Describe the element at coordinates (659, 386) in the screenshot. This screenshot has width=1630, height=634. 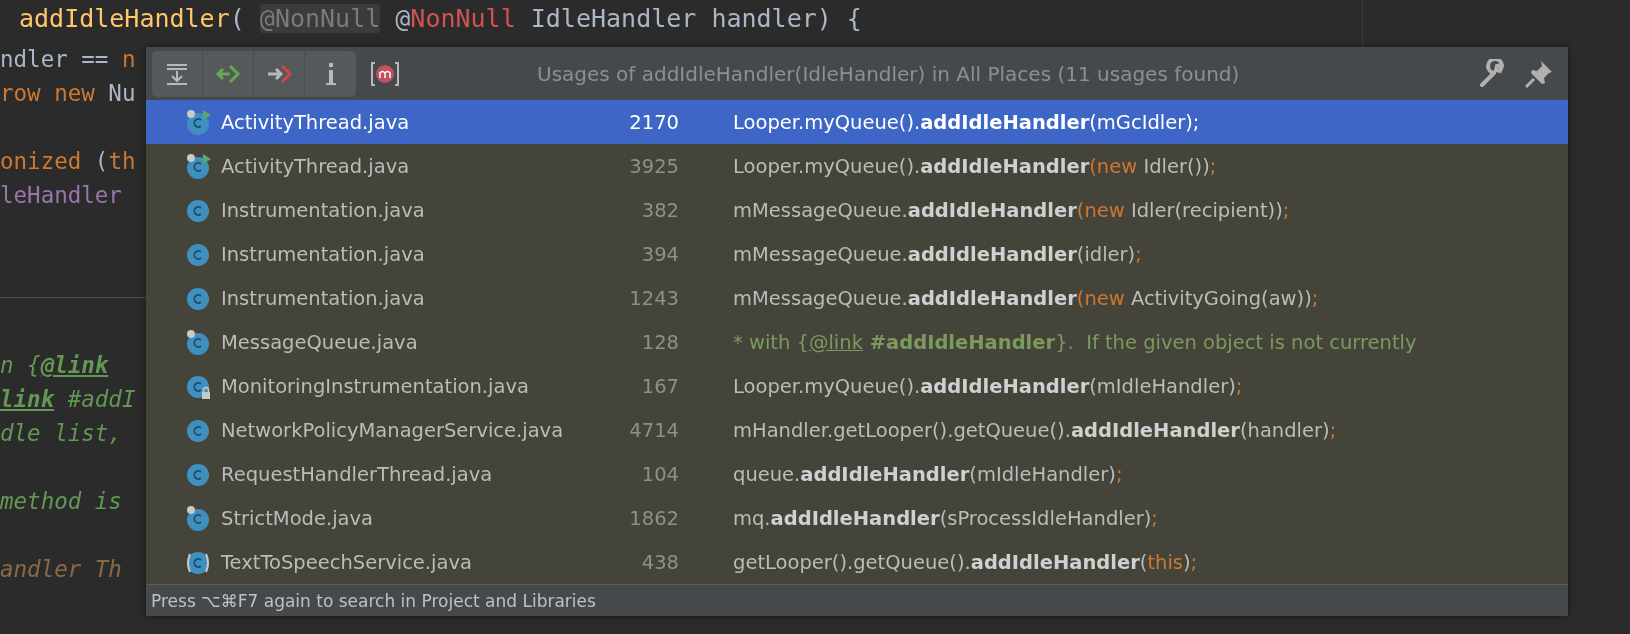
I see `line-number: 167` at that location.